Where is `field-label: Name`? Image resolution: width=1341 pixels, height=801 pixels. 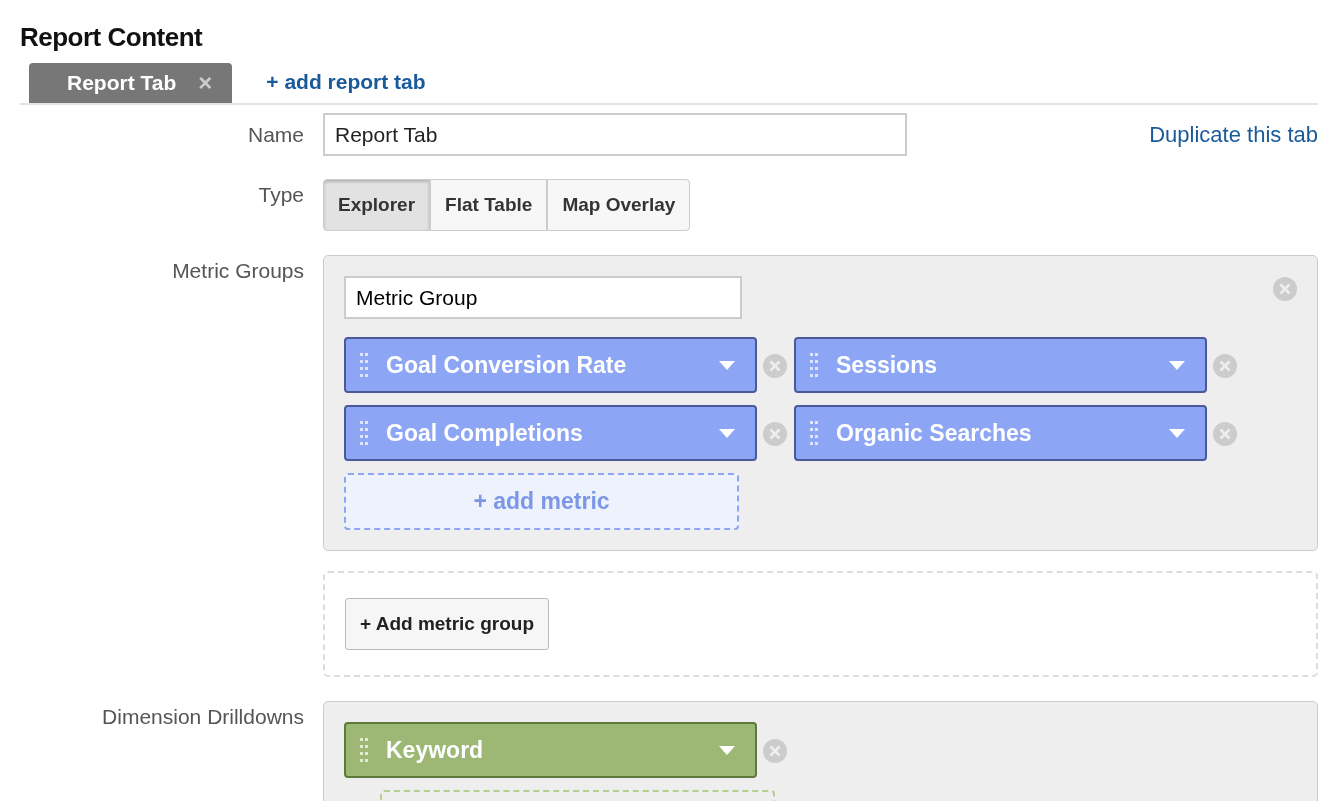 field-label: Name is located at coordinates (275, 134).